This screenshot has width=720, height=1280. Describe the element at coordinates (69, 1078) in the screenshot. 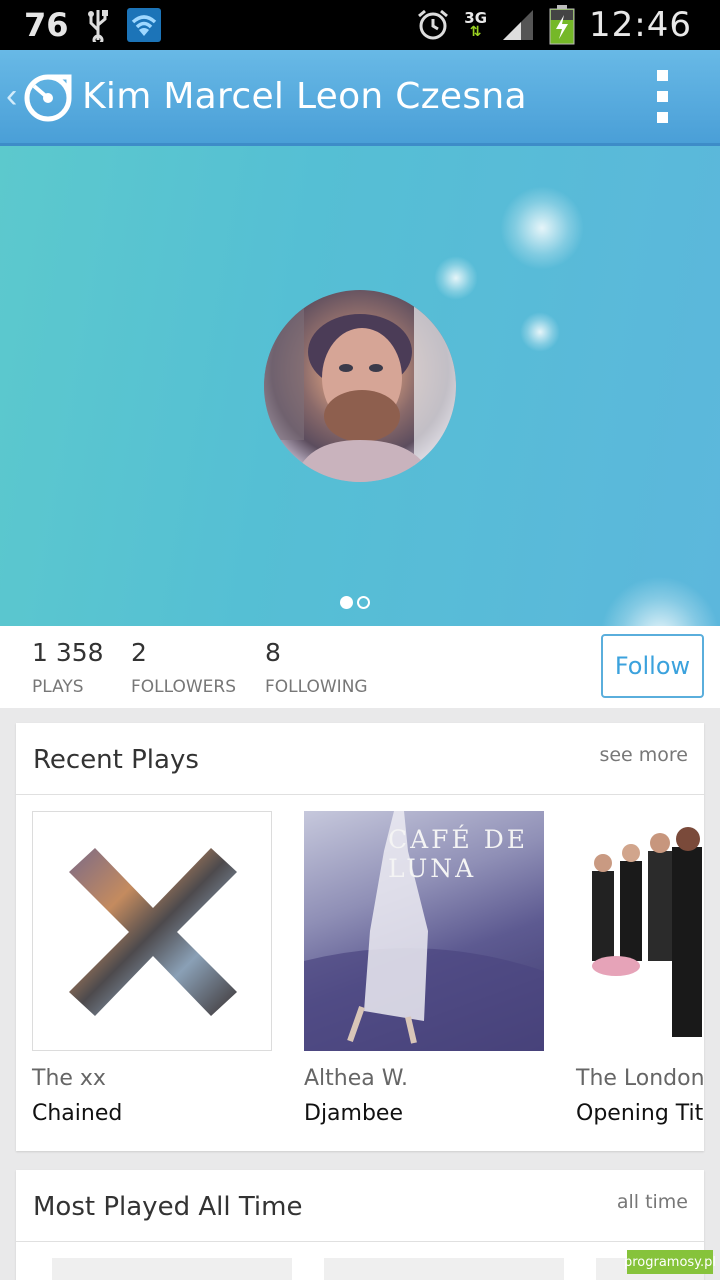

I see `track-artist: The xx` at that location.